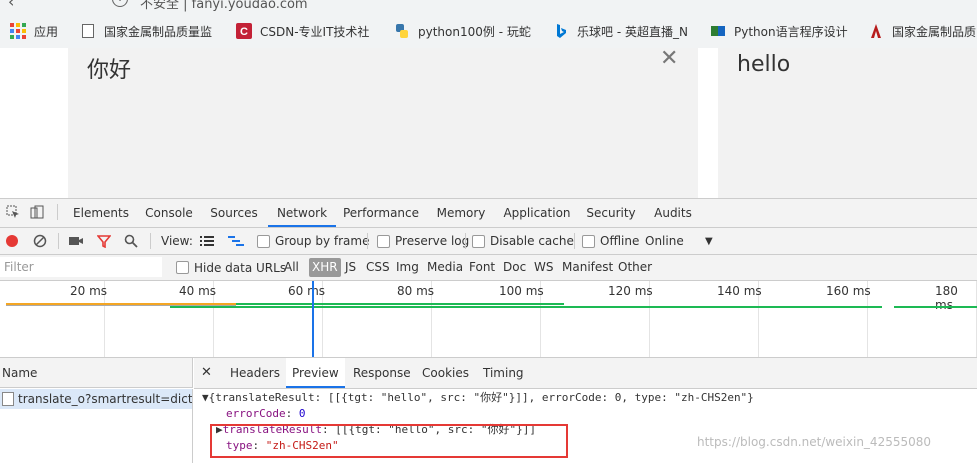 The height and width of the screenshot is (463, 977). I want to click on filter-toggle-button, so click(104, 241).